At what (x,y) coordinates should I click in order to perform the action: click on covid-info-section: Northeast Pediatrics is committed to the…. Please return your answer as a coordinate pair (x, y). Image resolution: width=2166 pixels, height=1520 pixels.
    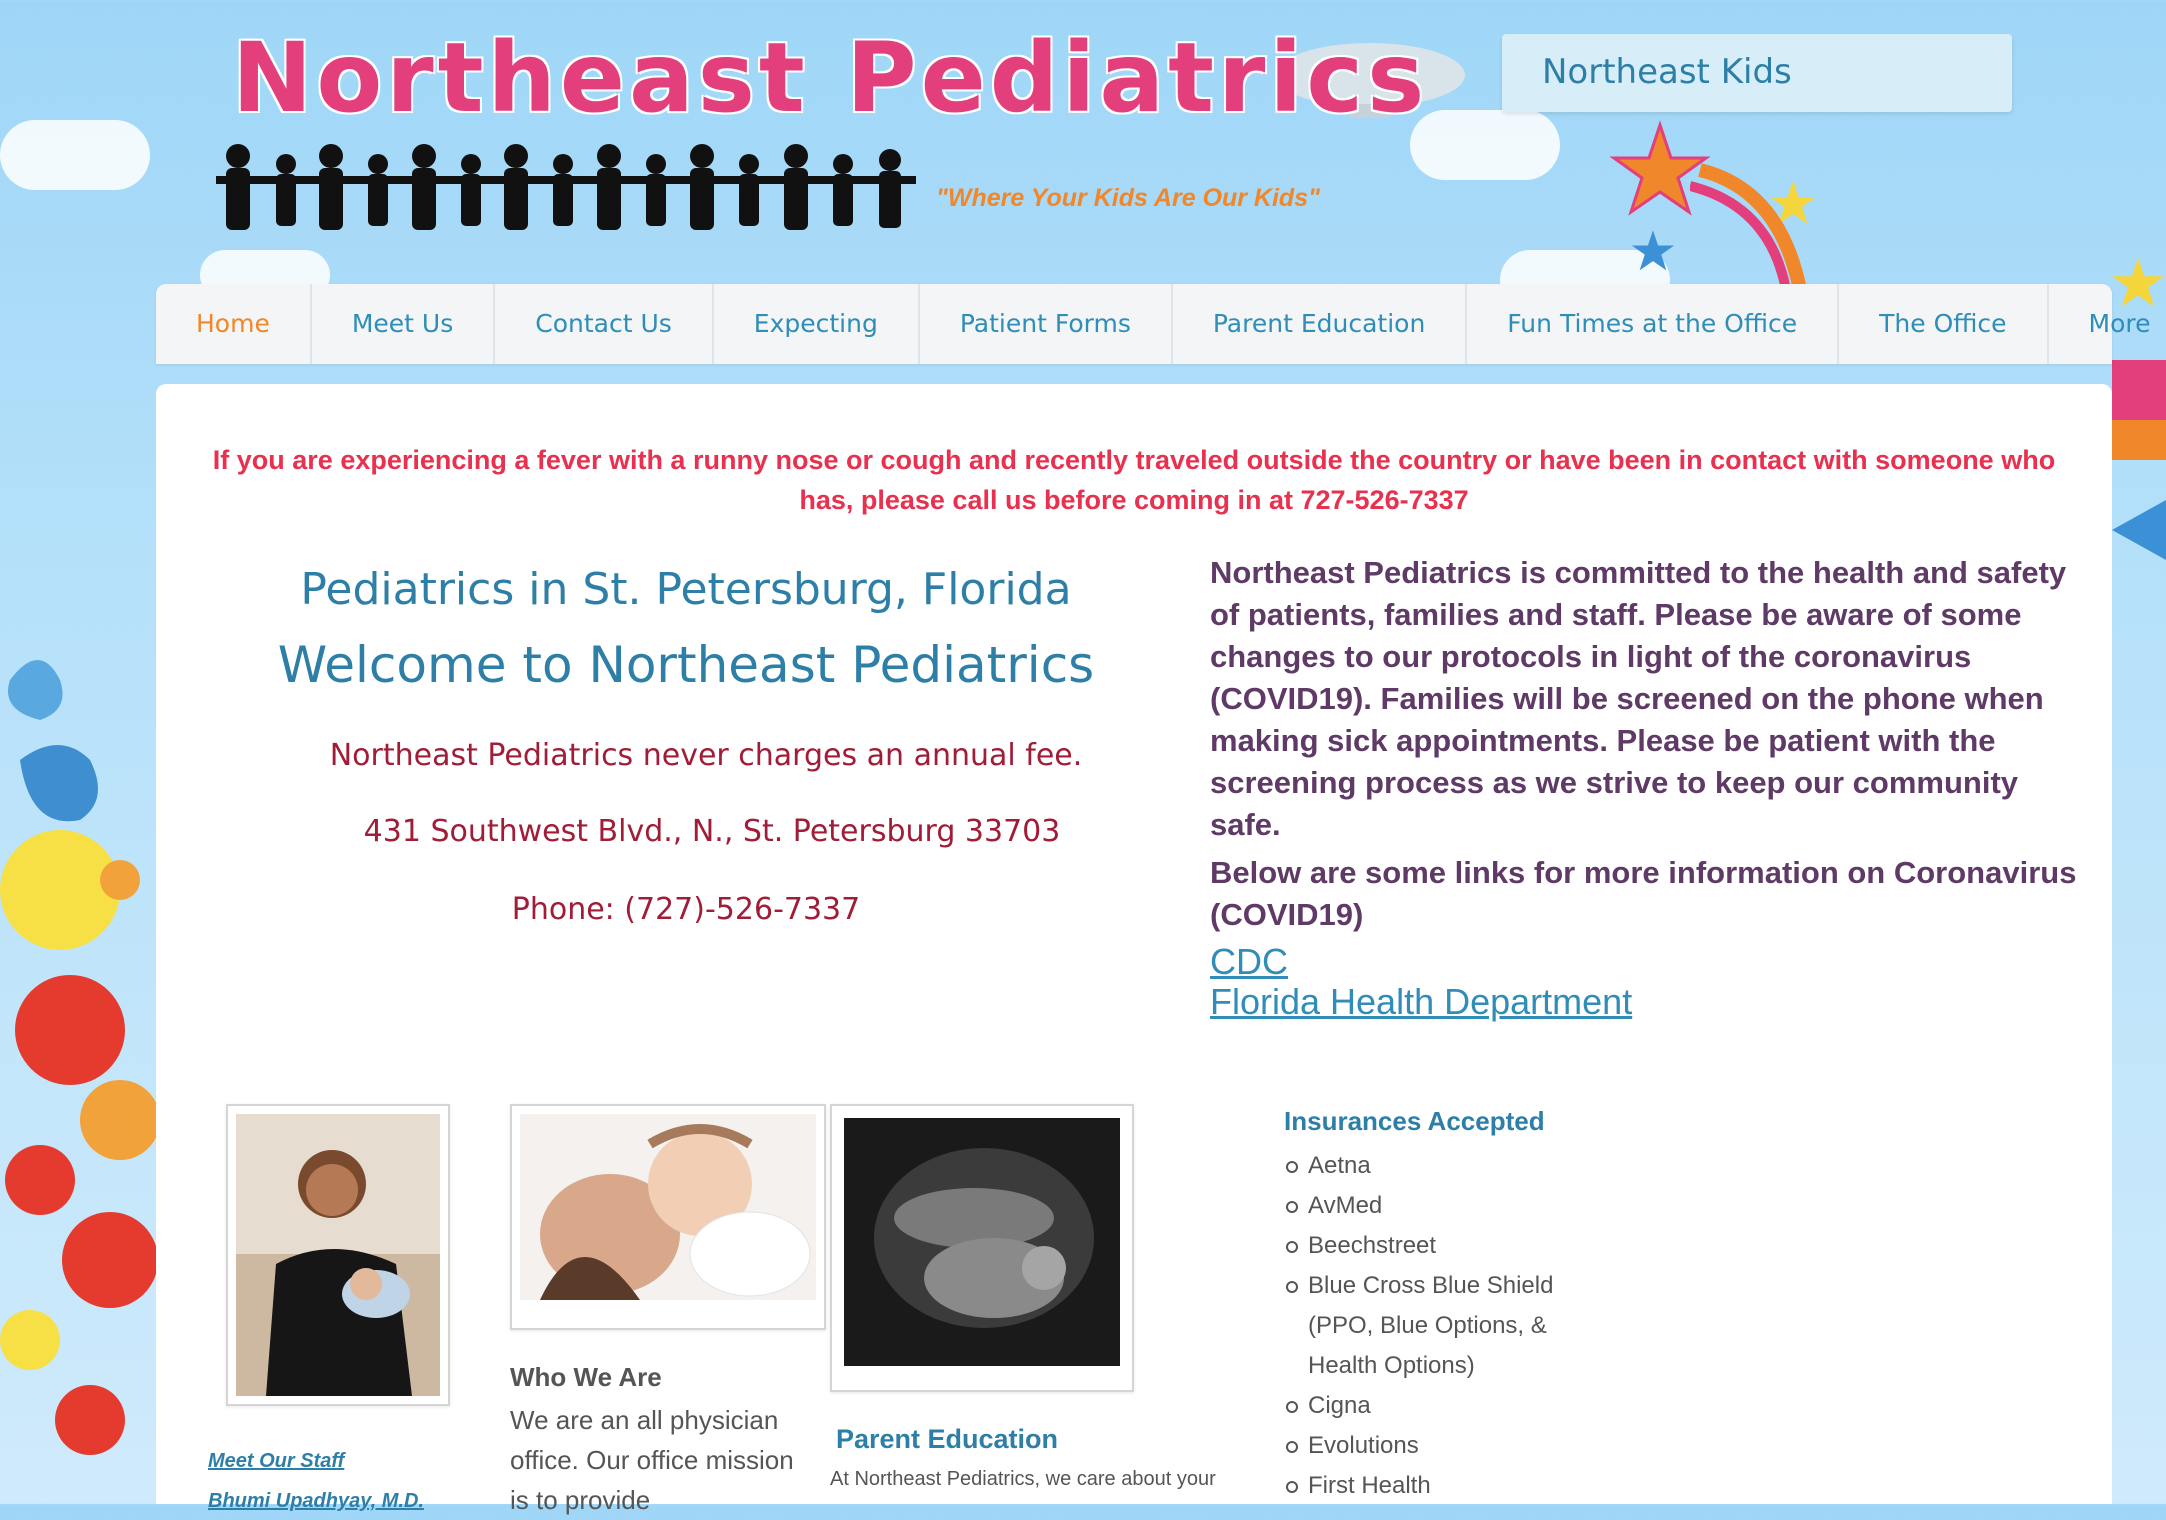
    Looking at the image, I should click on (1650, 787).